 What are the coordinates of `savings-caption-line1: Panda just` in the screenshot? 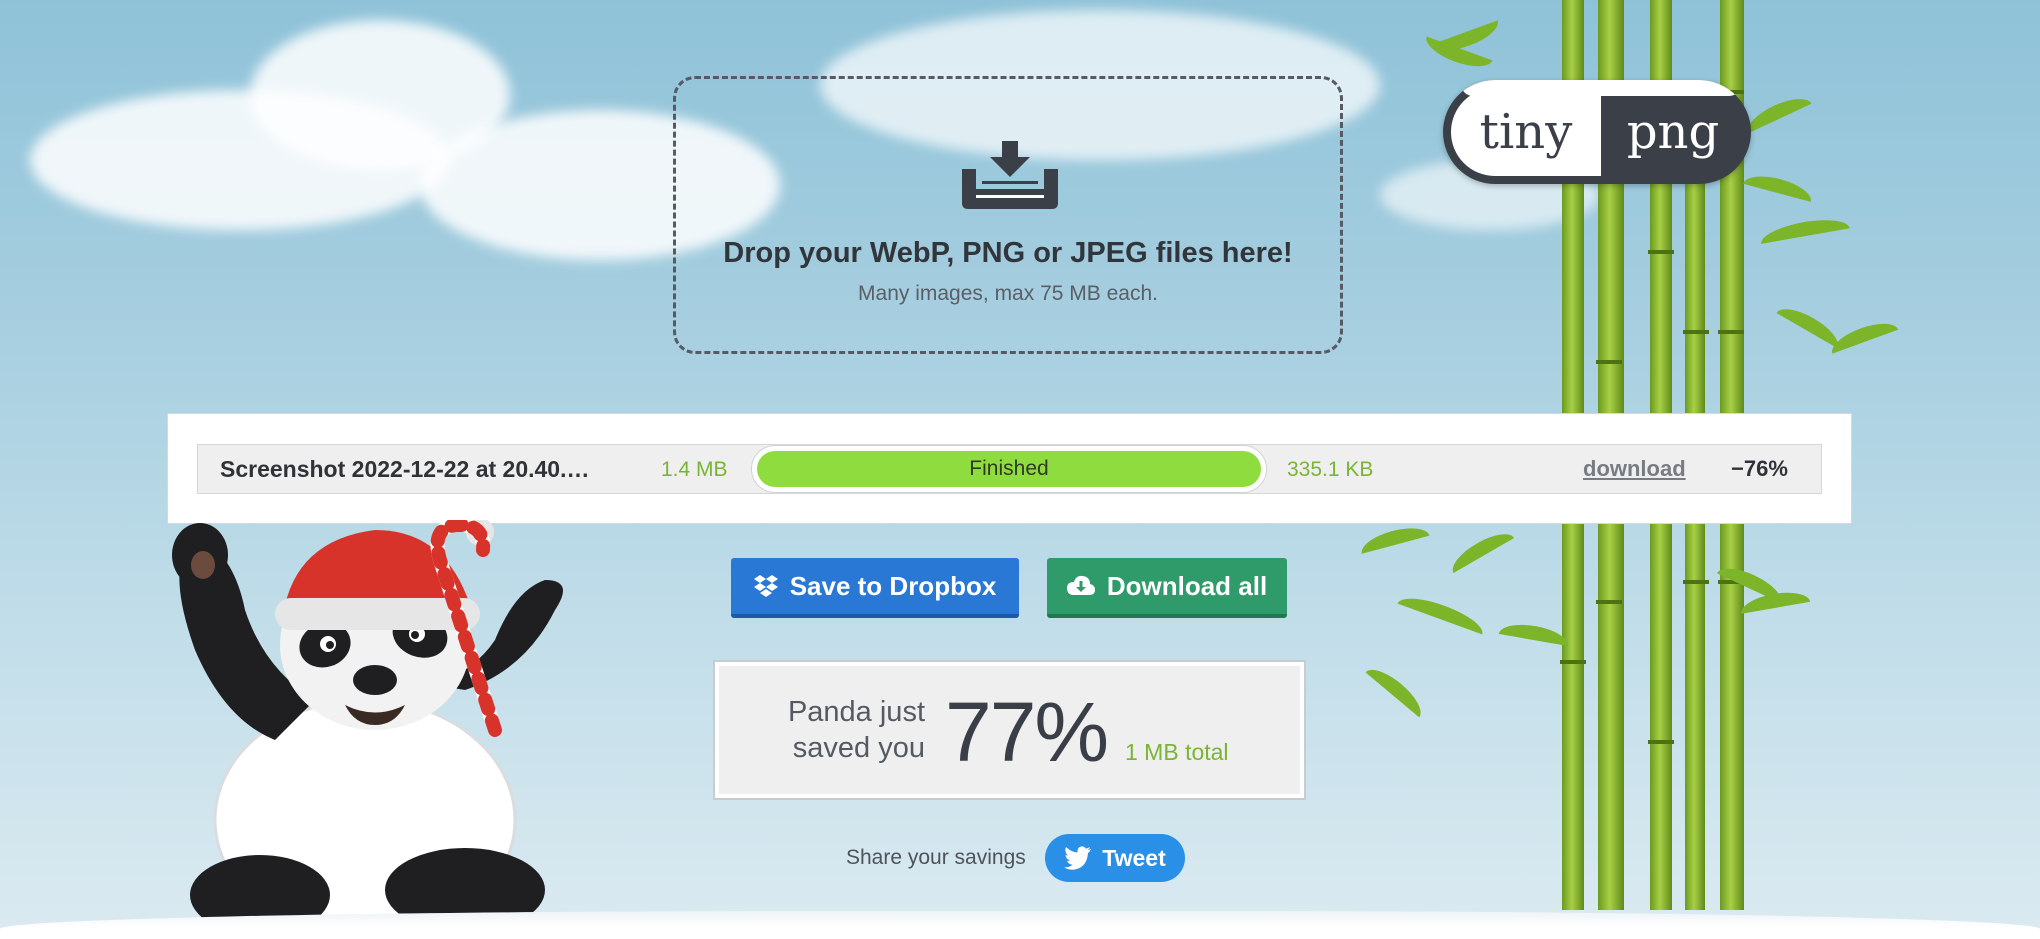 It's located at (856, 712).